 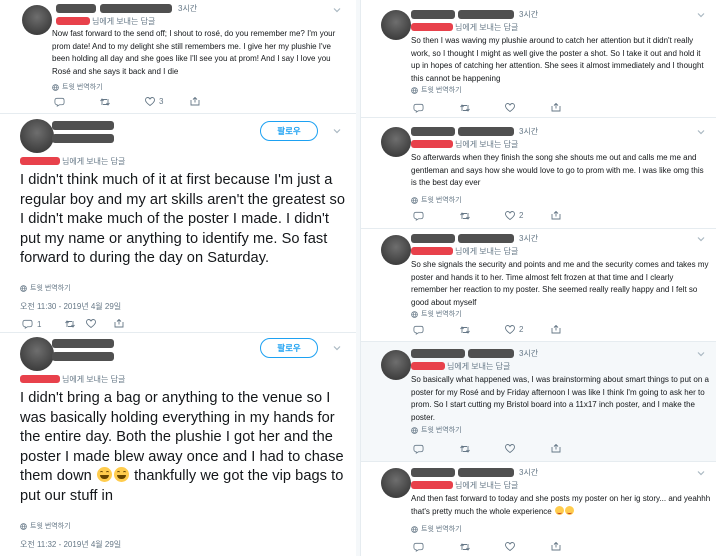 I want to click on like-count: 2, so click(x=521, y=215).